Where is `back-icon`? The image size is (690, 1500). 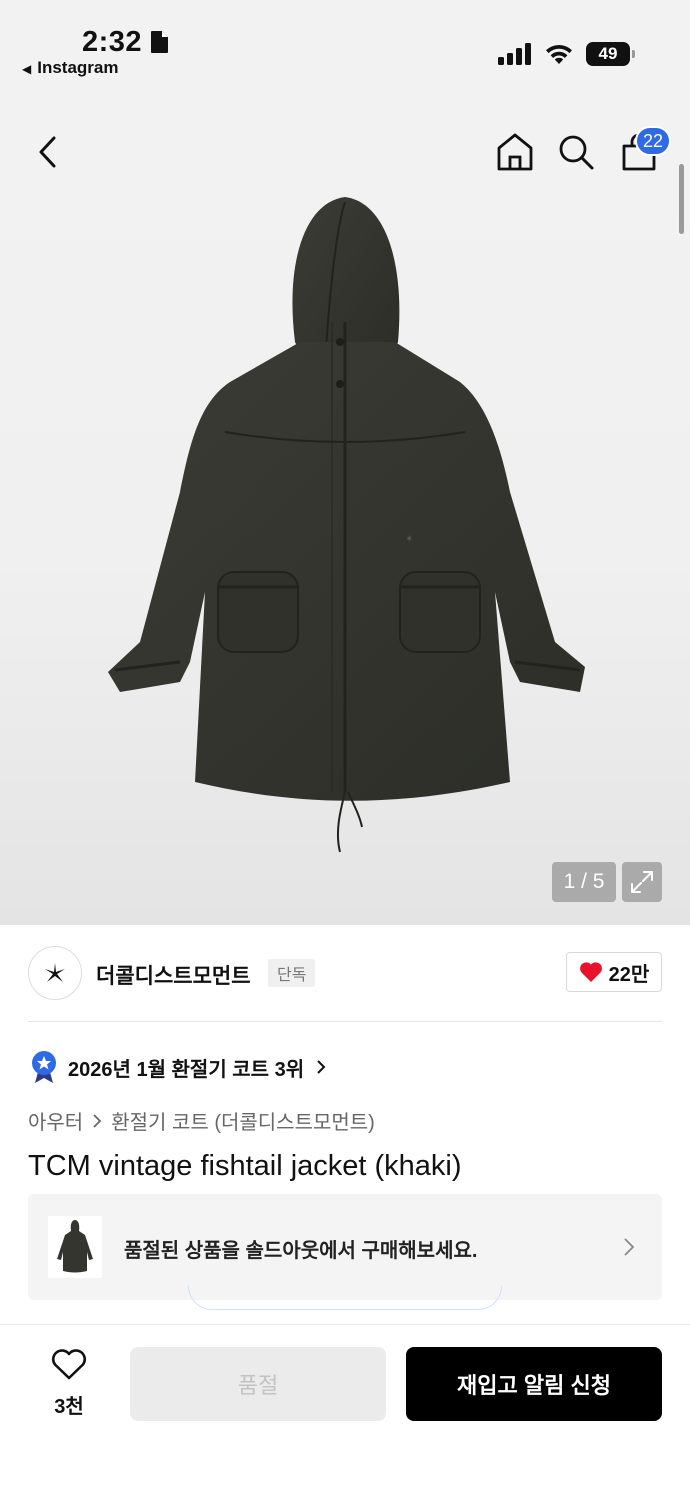 back-icon is located at coordinates (48, 152).